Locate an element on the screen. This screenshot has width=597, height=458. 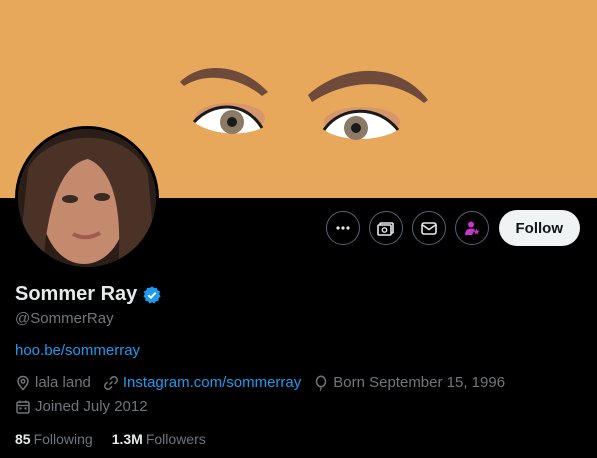
message-button is located at coordinates (428, 228).